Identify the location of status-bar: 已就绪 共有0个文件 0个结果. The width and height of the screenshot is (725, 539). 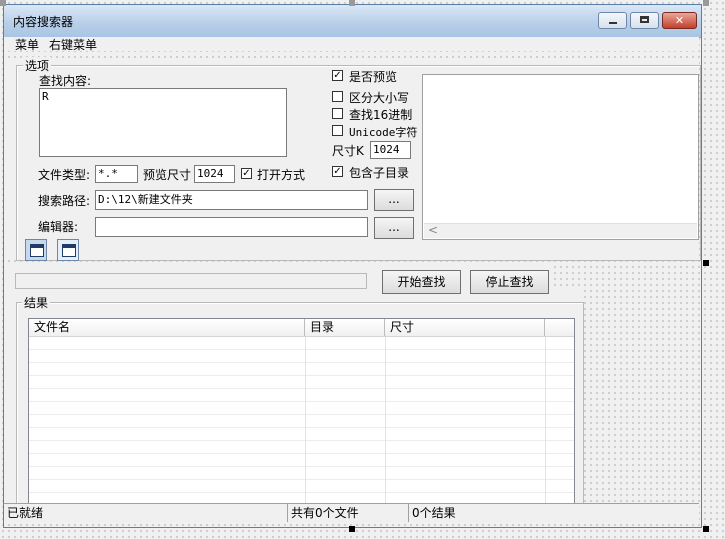
(351, 512).